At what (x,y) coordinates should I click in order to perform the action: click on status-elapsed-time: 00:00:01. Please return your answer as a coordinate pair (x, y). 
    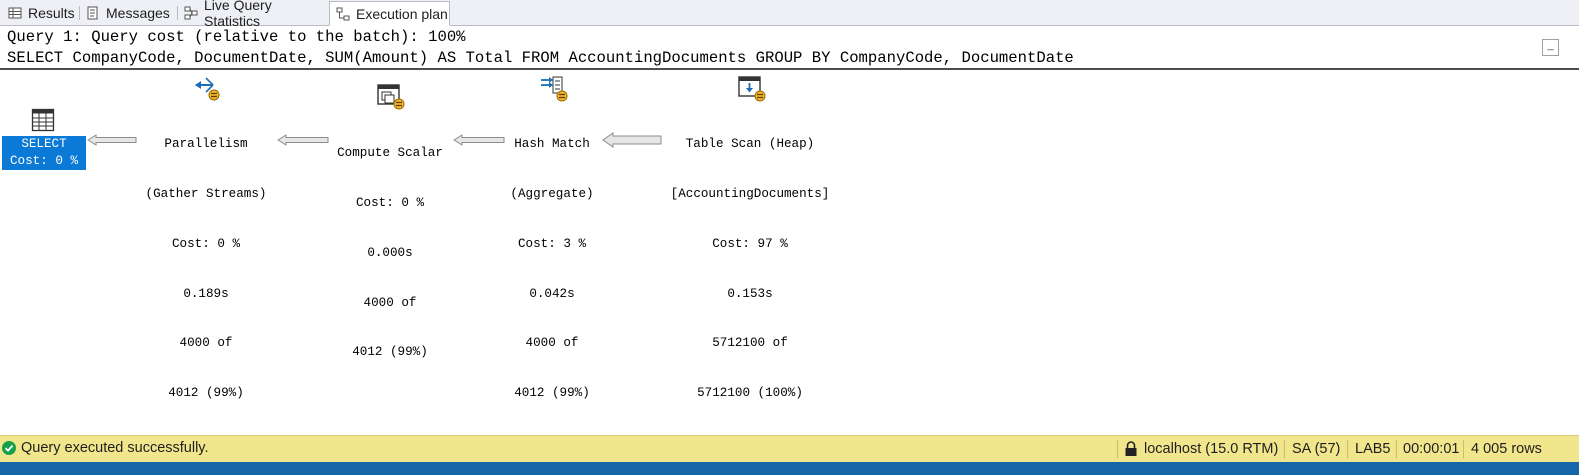
    Looking at the image, I should click on (1431, 449).